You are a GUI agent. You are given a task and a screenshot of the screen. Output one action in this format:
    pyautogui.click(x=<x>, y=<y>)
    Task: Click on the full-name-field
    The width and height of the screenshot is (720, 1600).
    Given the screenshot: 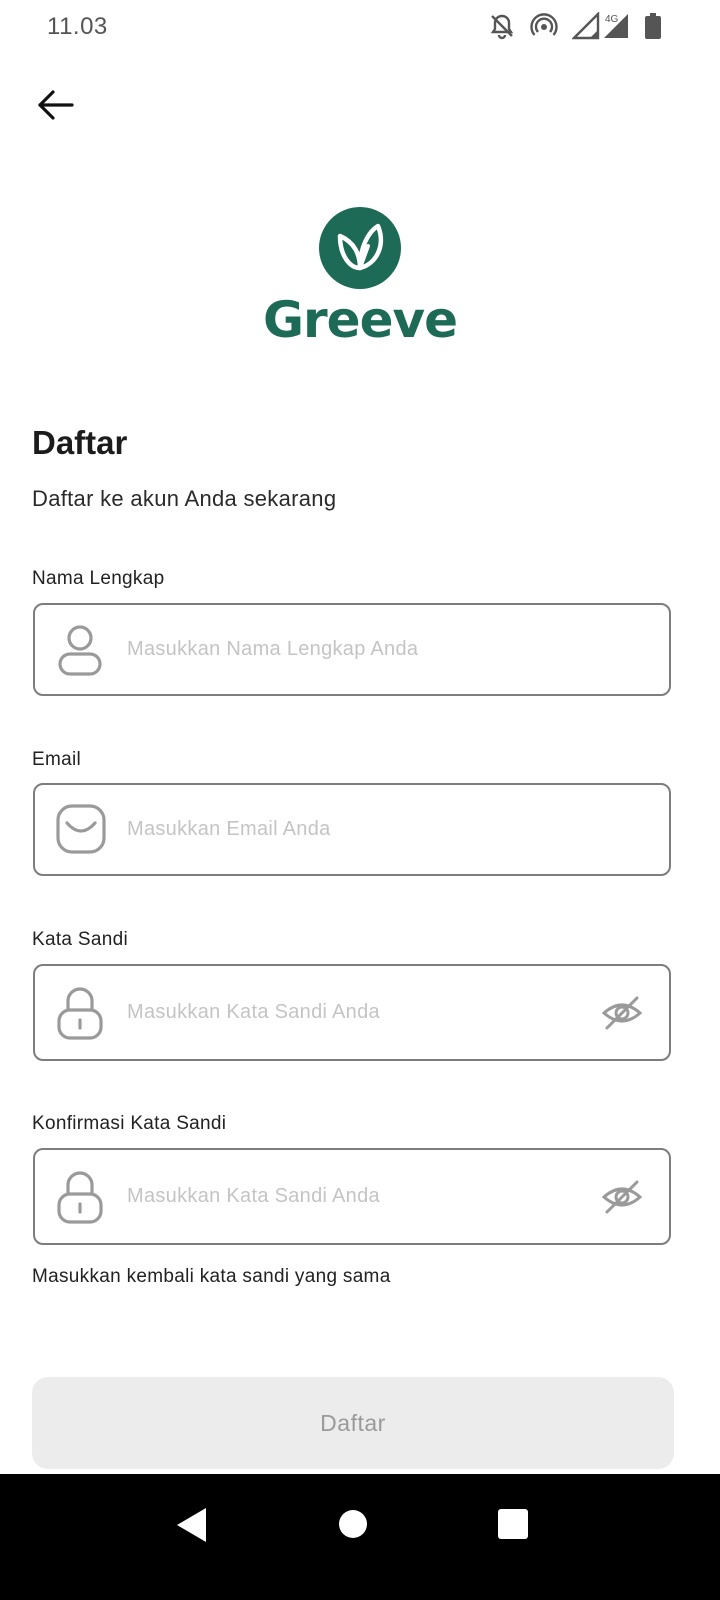 What is the action you would take?
    pyautogui.click(x=352, y=649)
    